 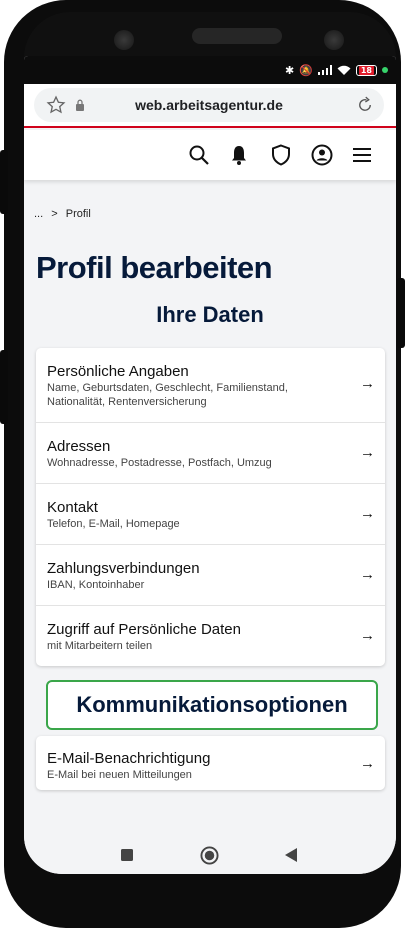 I want to click on wifi-icon, so click(x=344, y=70).